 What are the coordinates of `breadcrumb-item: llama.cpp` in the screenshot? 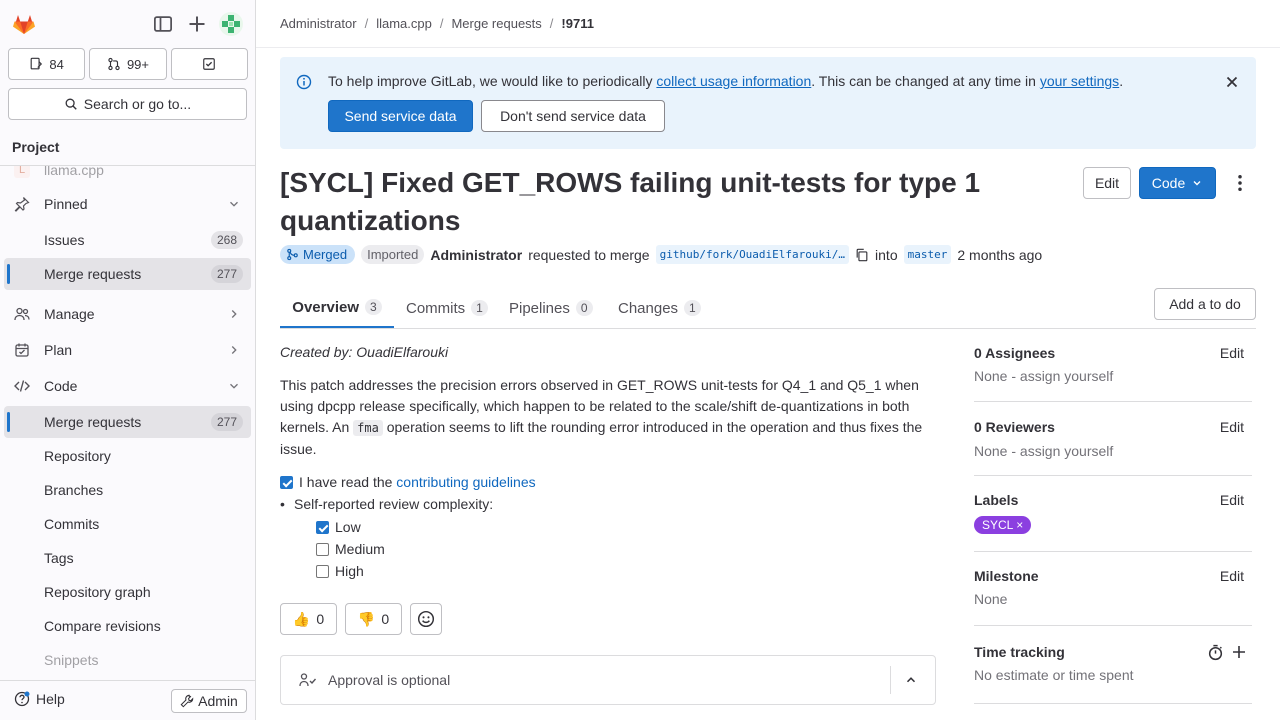 It's located at (404, 23).